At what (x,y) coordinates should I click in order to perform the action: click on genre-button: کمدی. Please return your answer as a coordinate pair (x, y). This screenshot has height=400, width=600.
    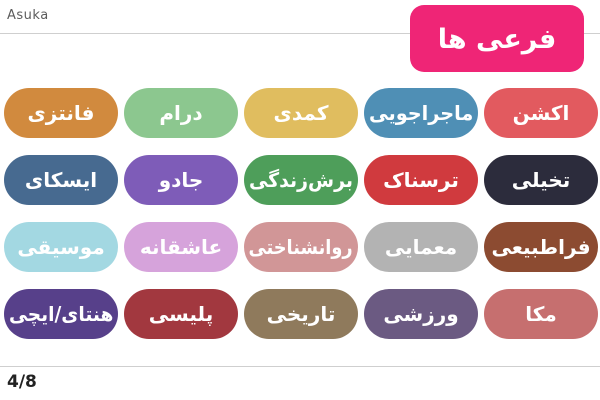
    Looking at the image, I should click on (301, 113).